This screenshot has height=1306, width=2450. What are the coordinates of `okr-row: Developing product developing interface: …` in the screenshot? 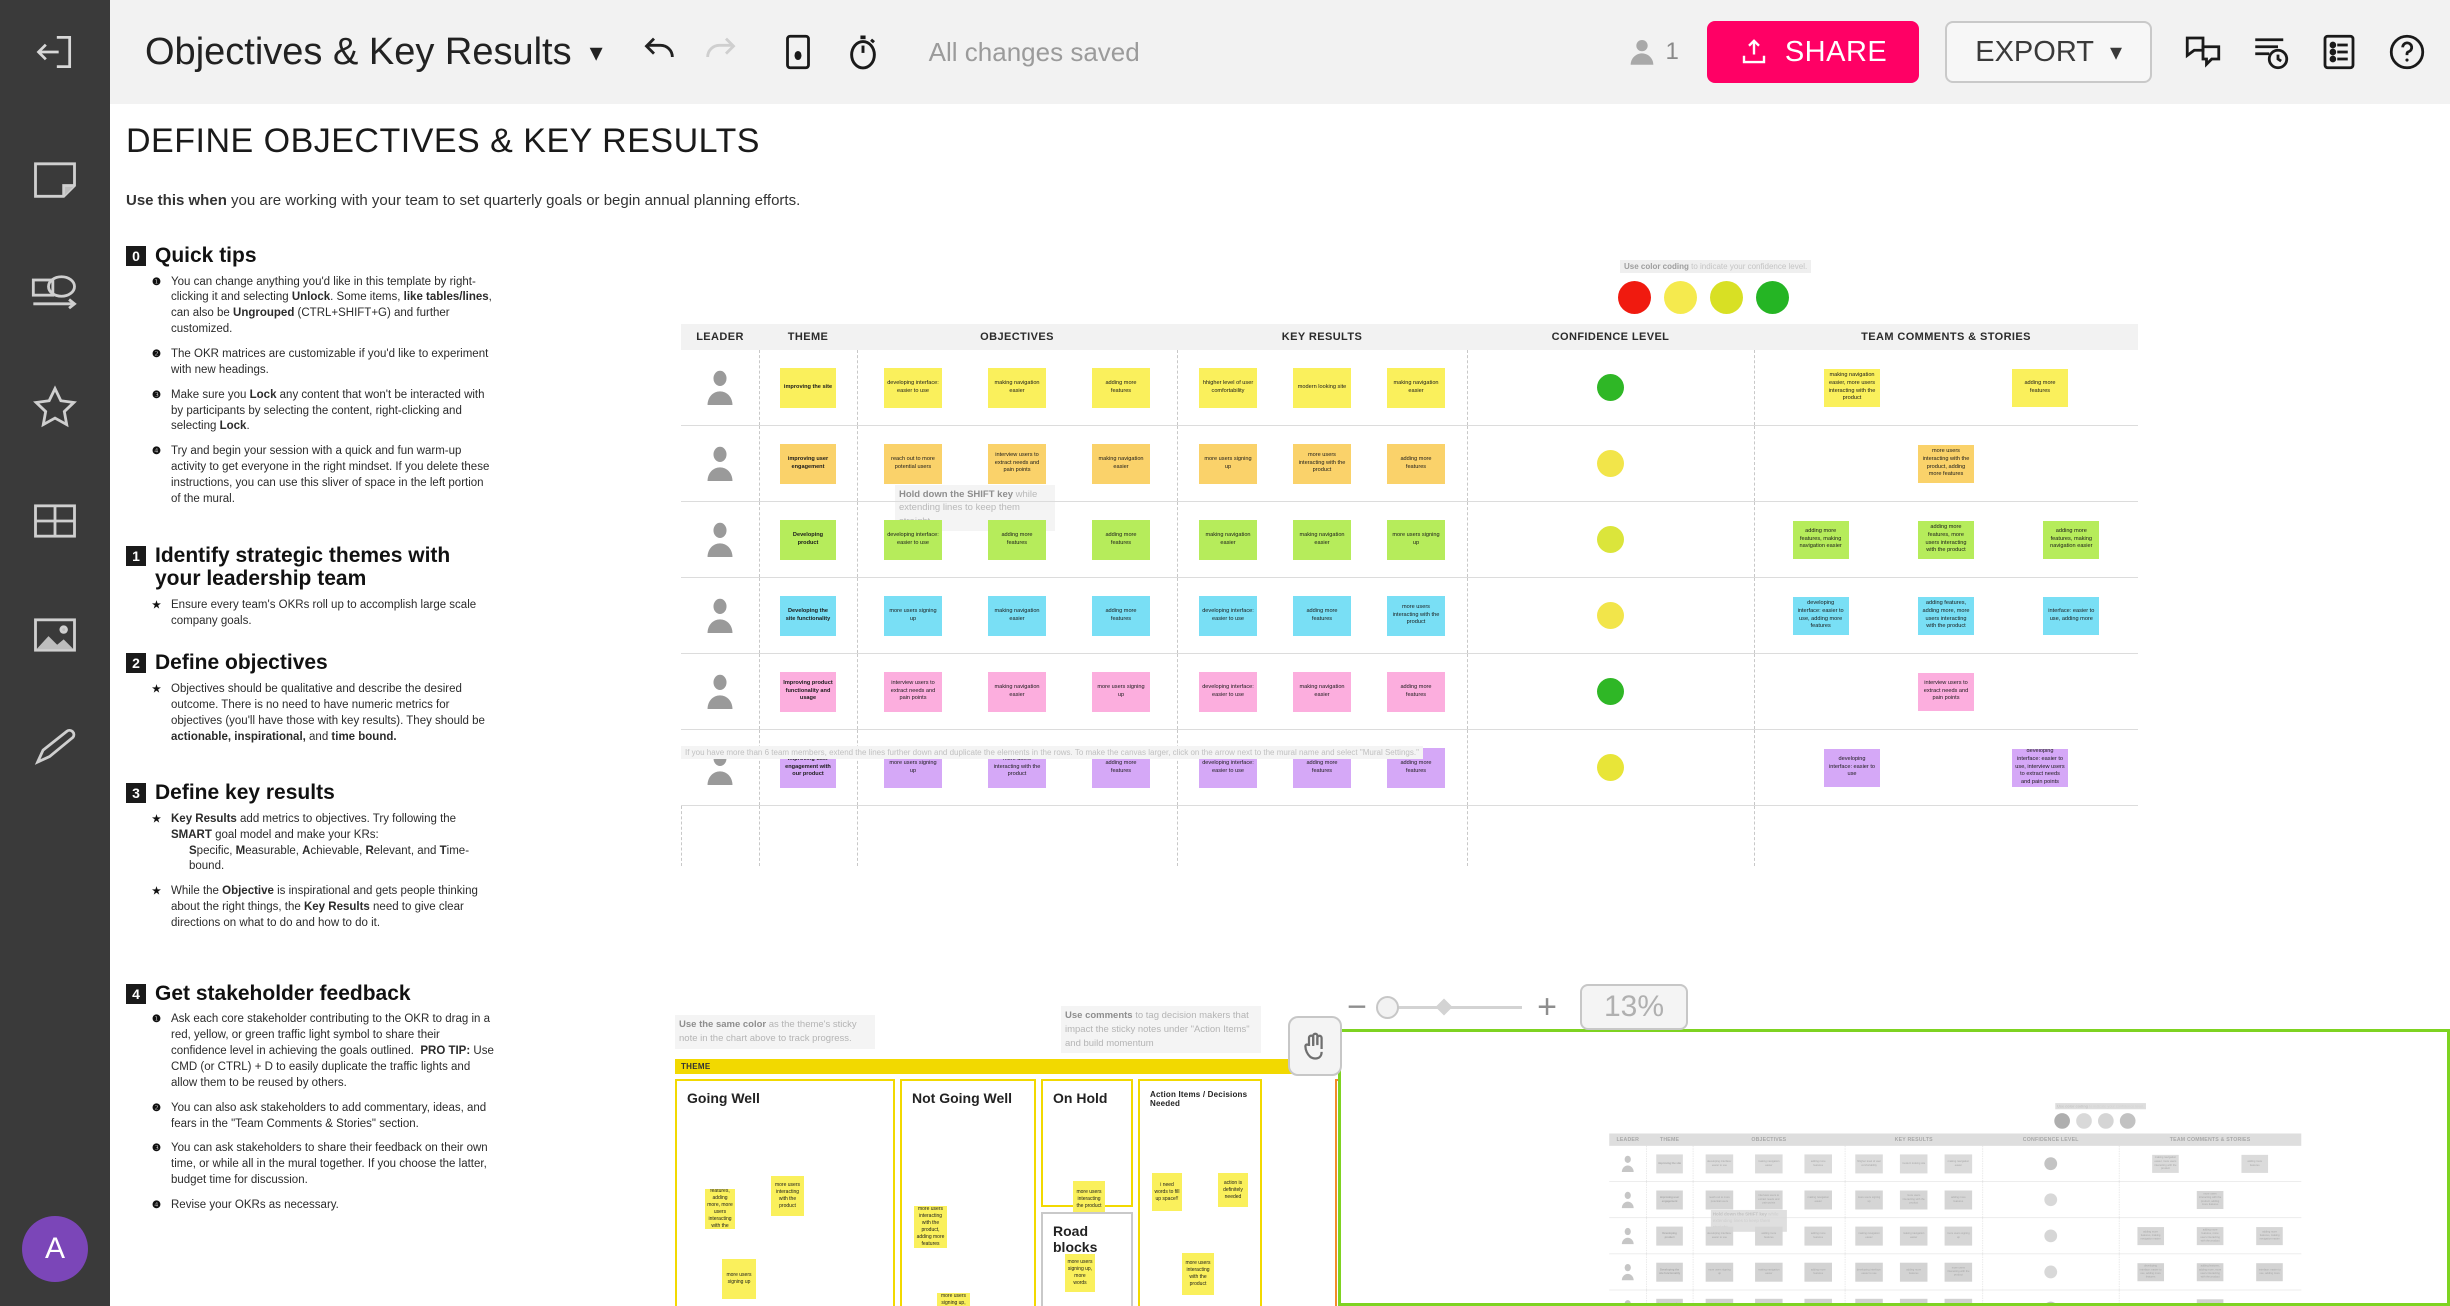 It's located at (1409, 540).